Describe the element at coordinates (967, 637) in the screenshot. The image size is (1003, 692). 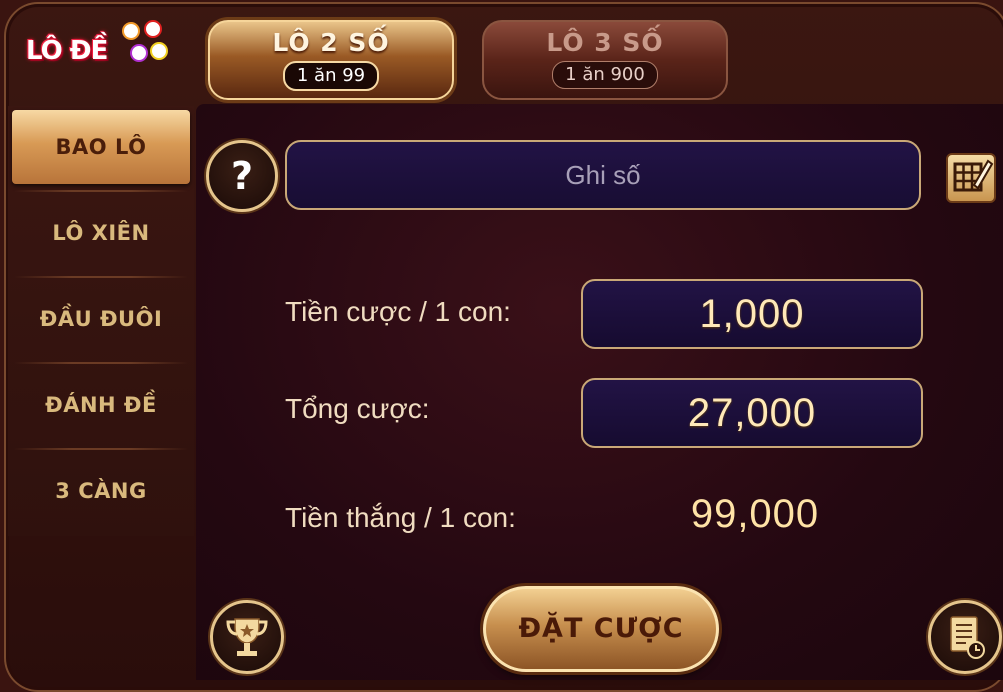
I see `history-icon` at that location.